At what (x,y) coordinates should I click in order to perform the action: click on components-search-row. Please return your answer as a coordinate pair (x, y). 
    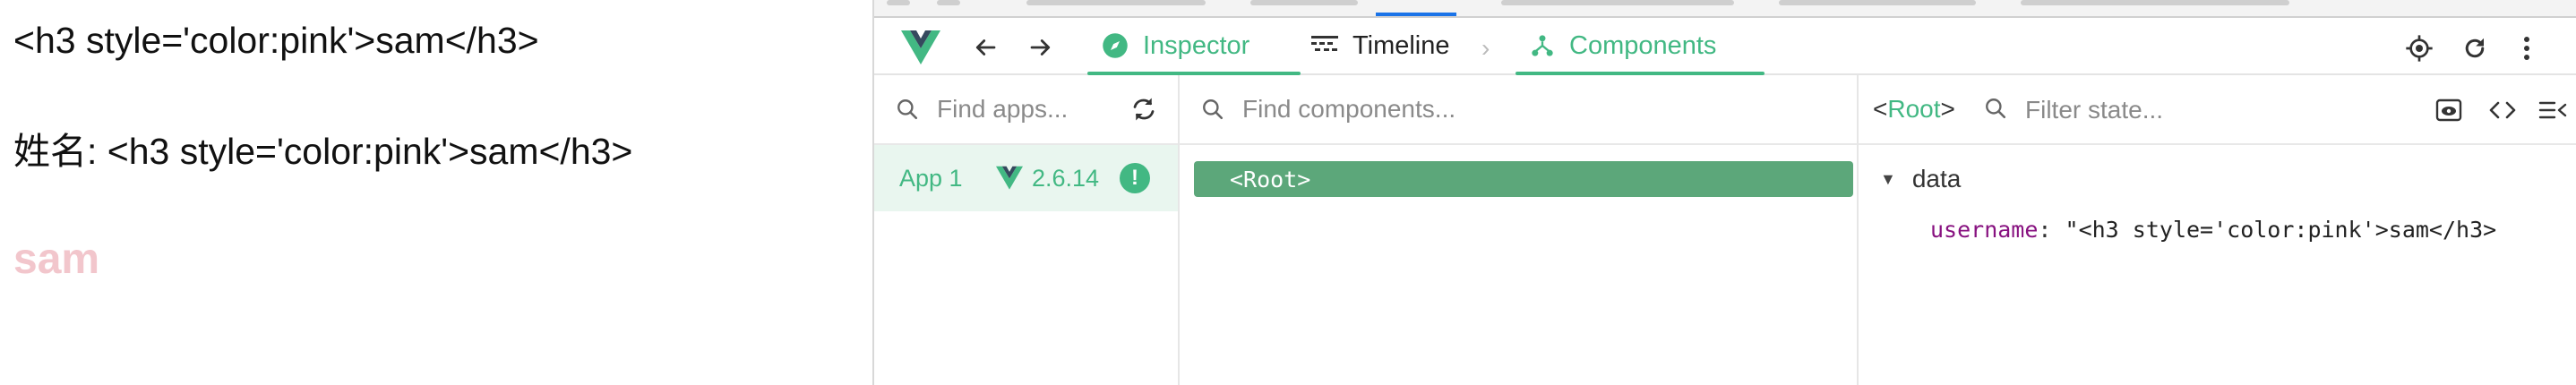
    Looking at the image, I should click on (1518, 110).